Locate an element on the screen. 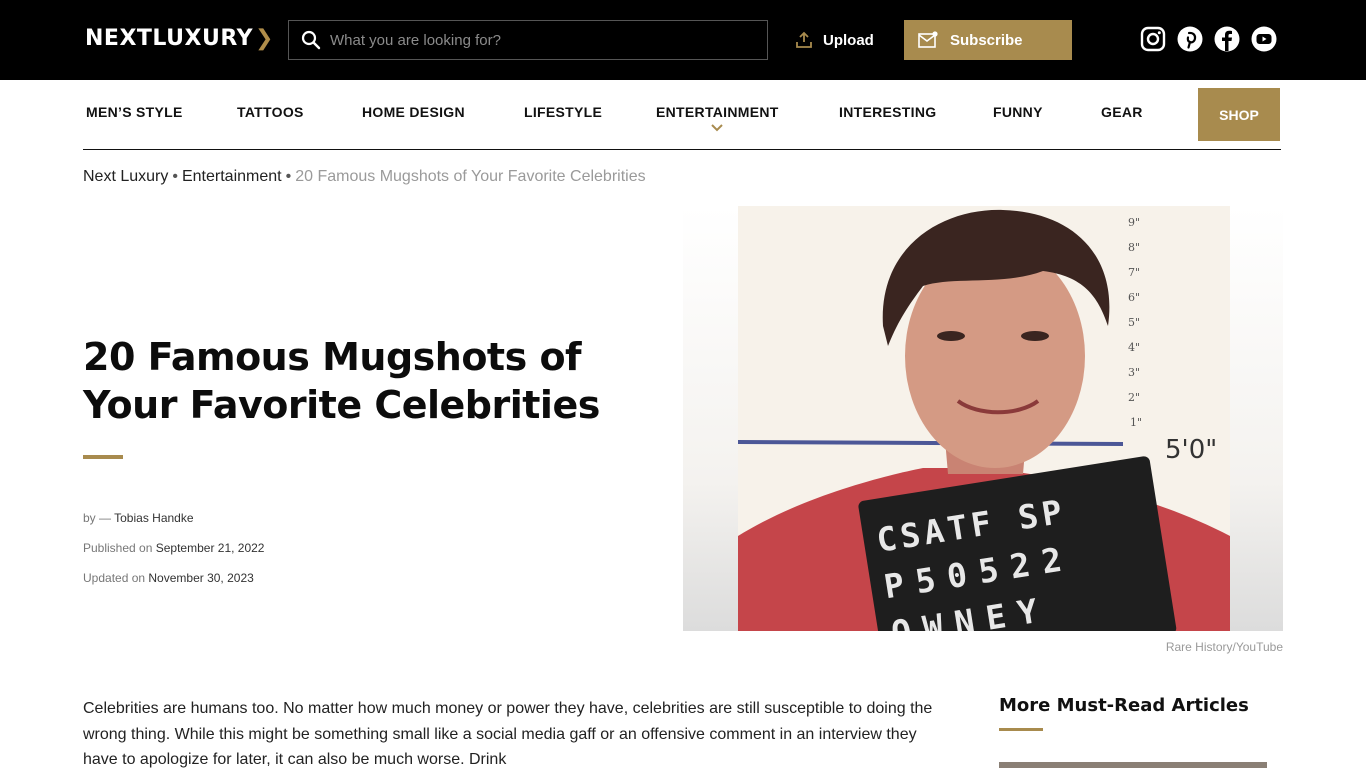  subscribe-label: Subscribe is located at coordinates (986, 40).